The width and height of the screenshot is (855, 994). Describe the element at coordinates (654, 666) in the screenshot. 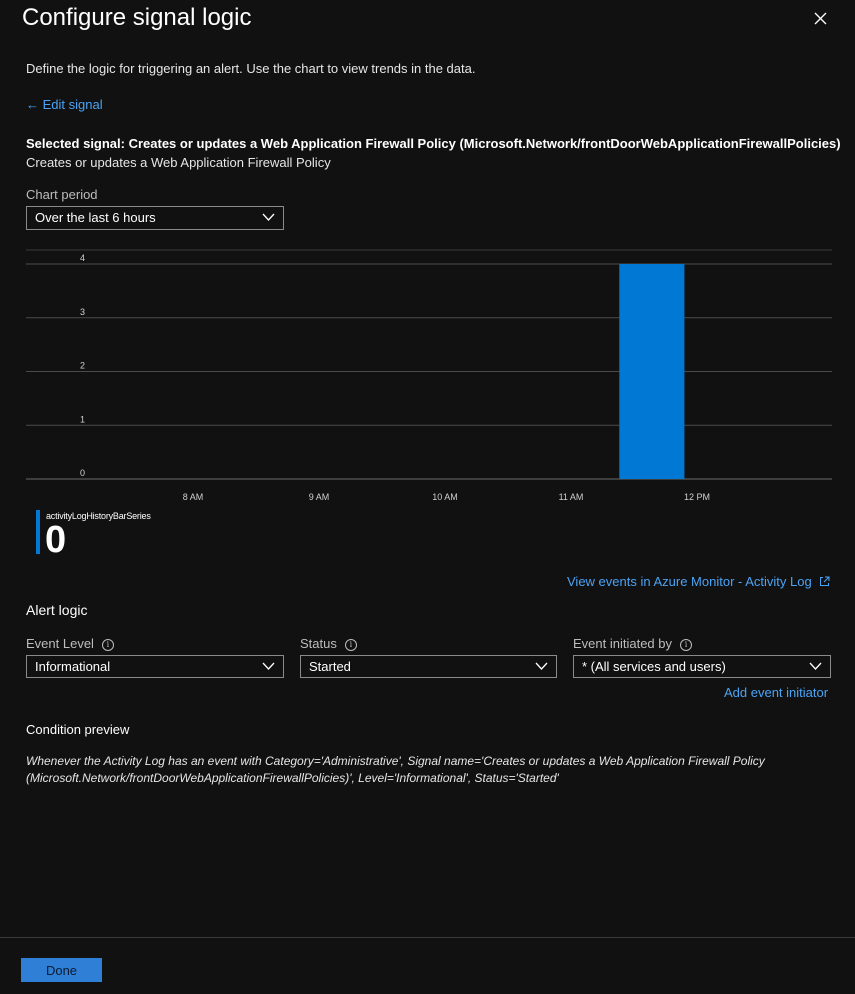

I see `event-initiated-by-value: * (All services and users)` at that location.